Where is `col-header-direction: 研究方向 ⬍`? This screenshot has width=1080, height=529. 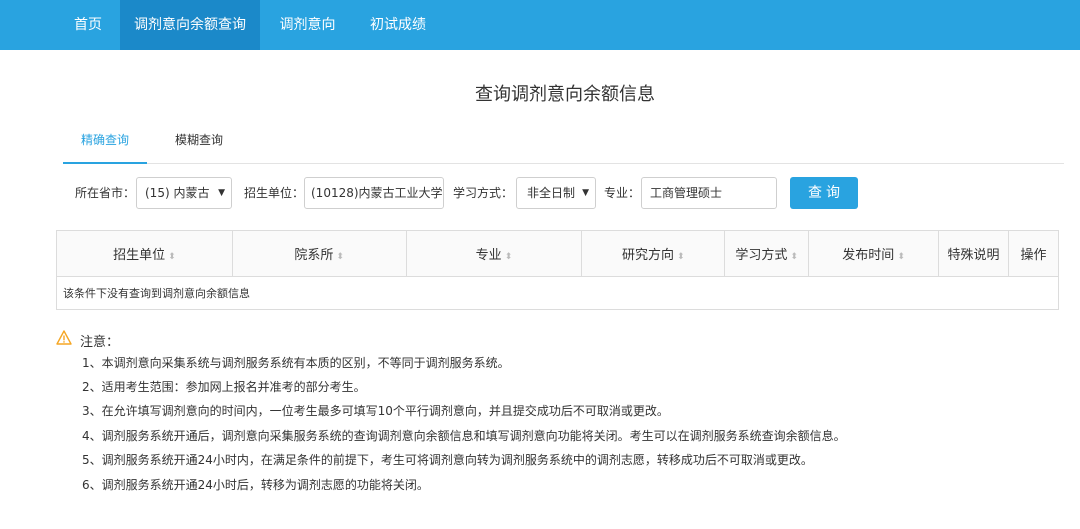 col-header-direction: 研究方向 ⬍ is located at coordinates (653, 253).